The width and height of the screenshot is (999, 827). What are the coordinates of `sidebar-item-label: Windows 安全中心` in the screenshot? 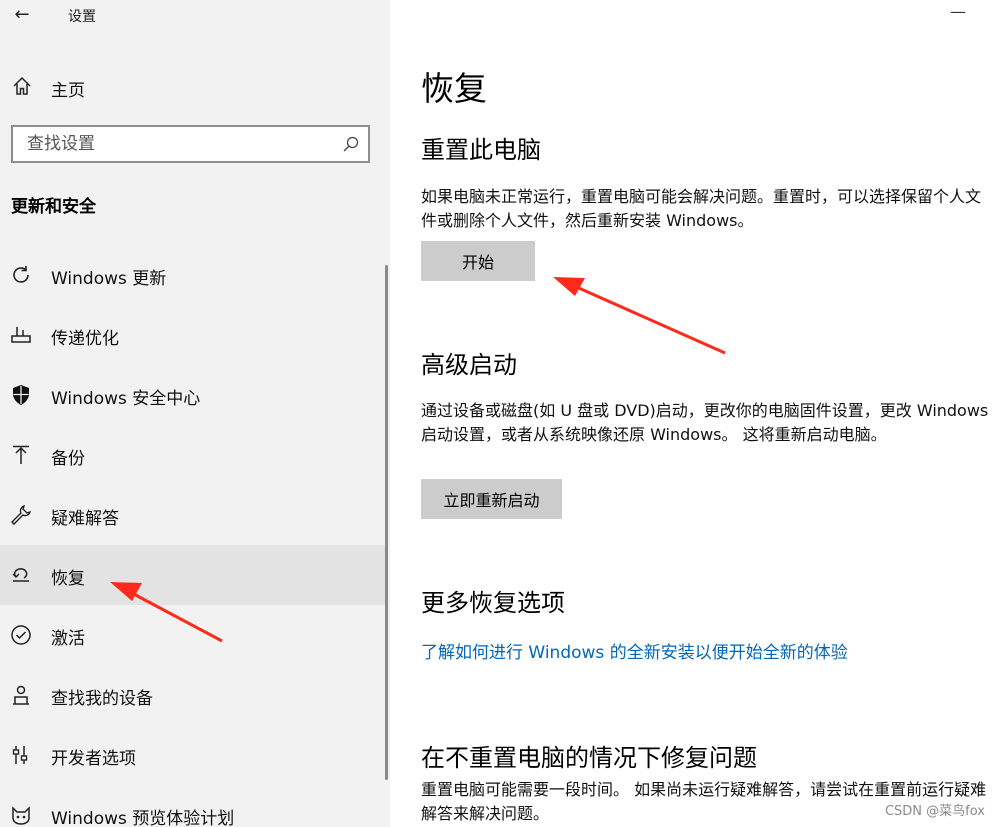 It's located at (126, 399).